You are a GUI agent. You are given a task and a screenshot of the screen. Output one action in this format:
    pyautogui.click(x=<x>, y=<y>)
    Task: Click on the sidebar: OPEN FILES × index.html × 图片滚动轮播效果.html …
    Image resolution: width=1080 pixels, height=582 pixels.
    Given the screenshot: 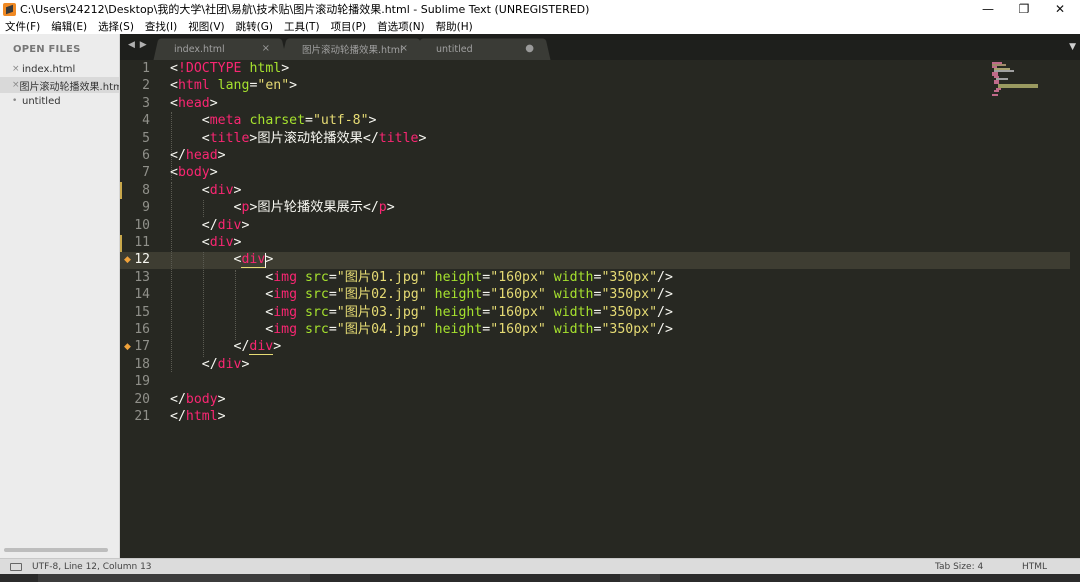 What is the action you would take?
    pyautogui.click(x=60, y=296)
    